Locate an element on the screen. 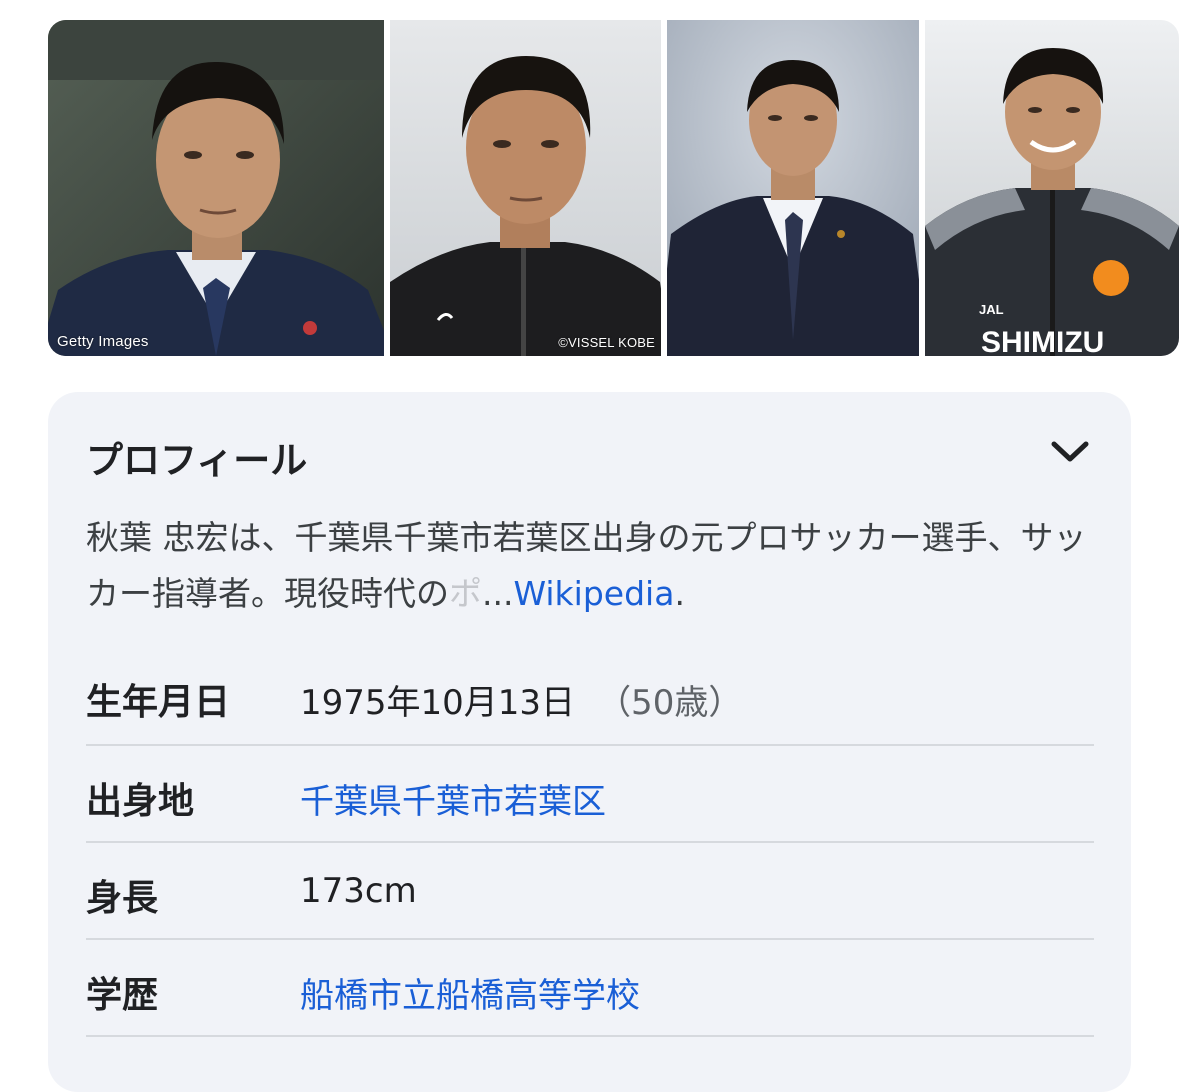 The height and width of the screenshot is (1092, 1179). fact-row-birthplace: 出身地 千葉県千葉市若葉区 is located at coordinates (590, 794).